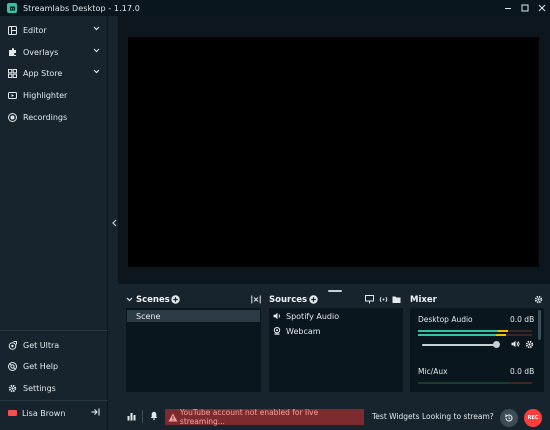  What do you see at coordinates (539, 325) in the screenshot?
I see `mixer-scrollbar` at bounding box center [539, 325].